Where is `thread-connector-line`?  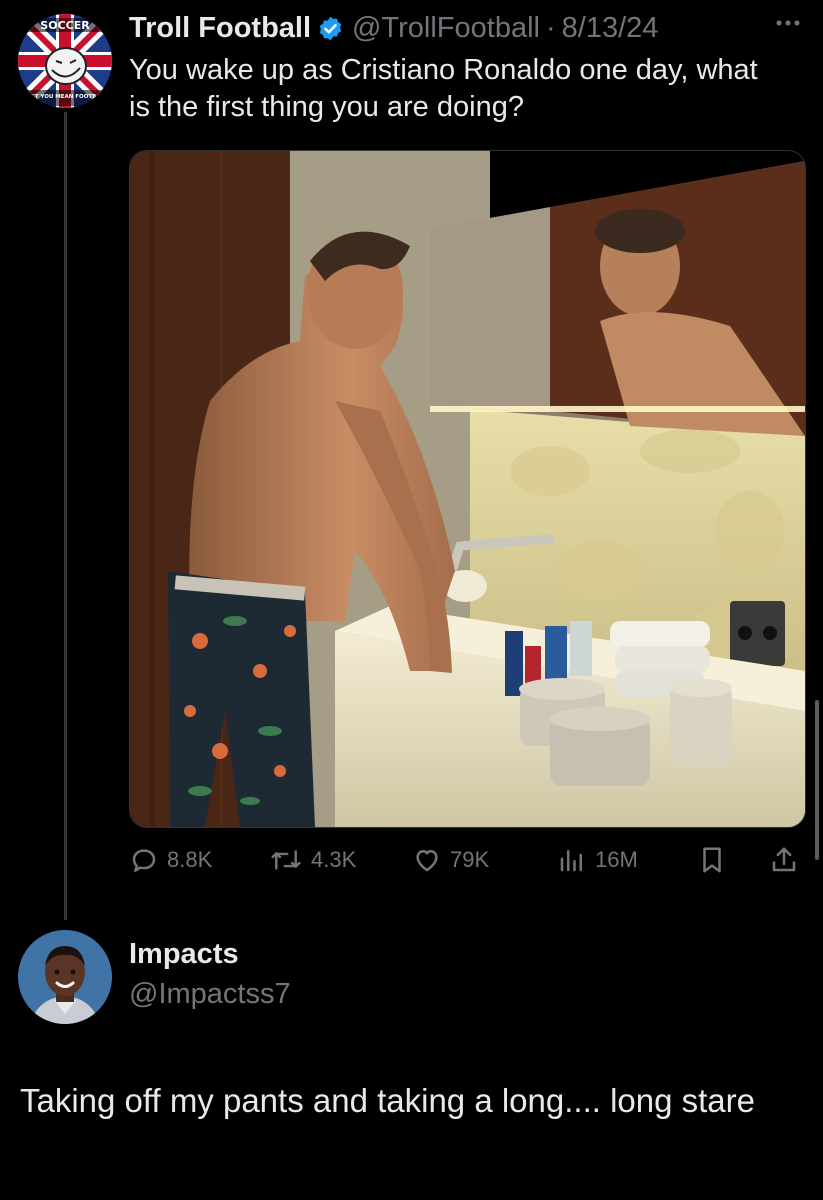
thread-connector-line is located at coordinates (65, 516).